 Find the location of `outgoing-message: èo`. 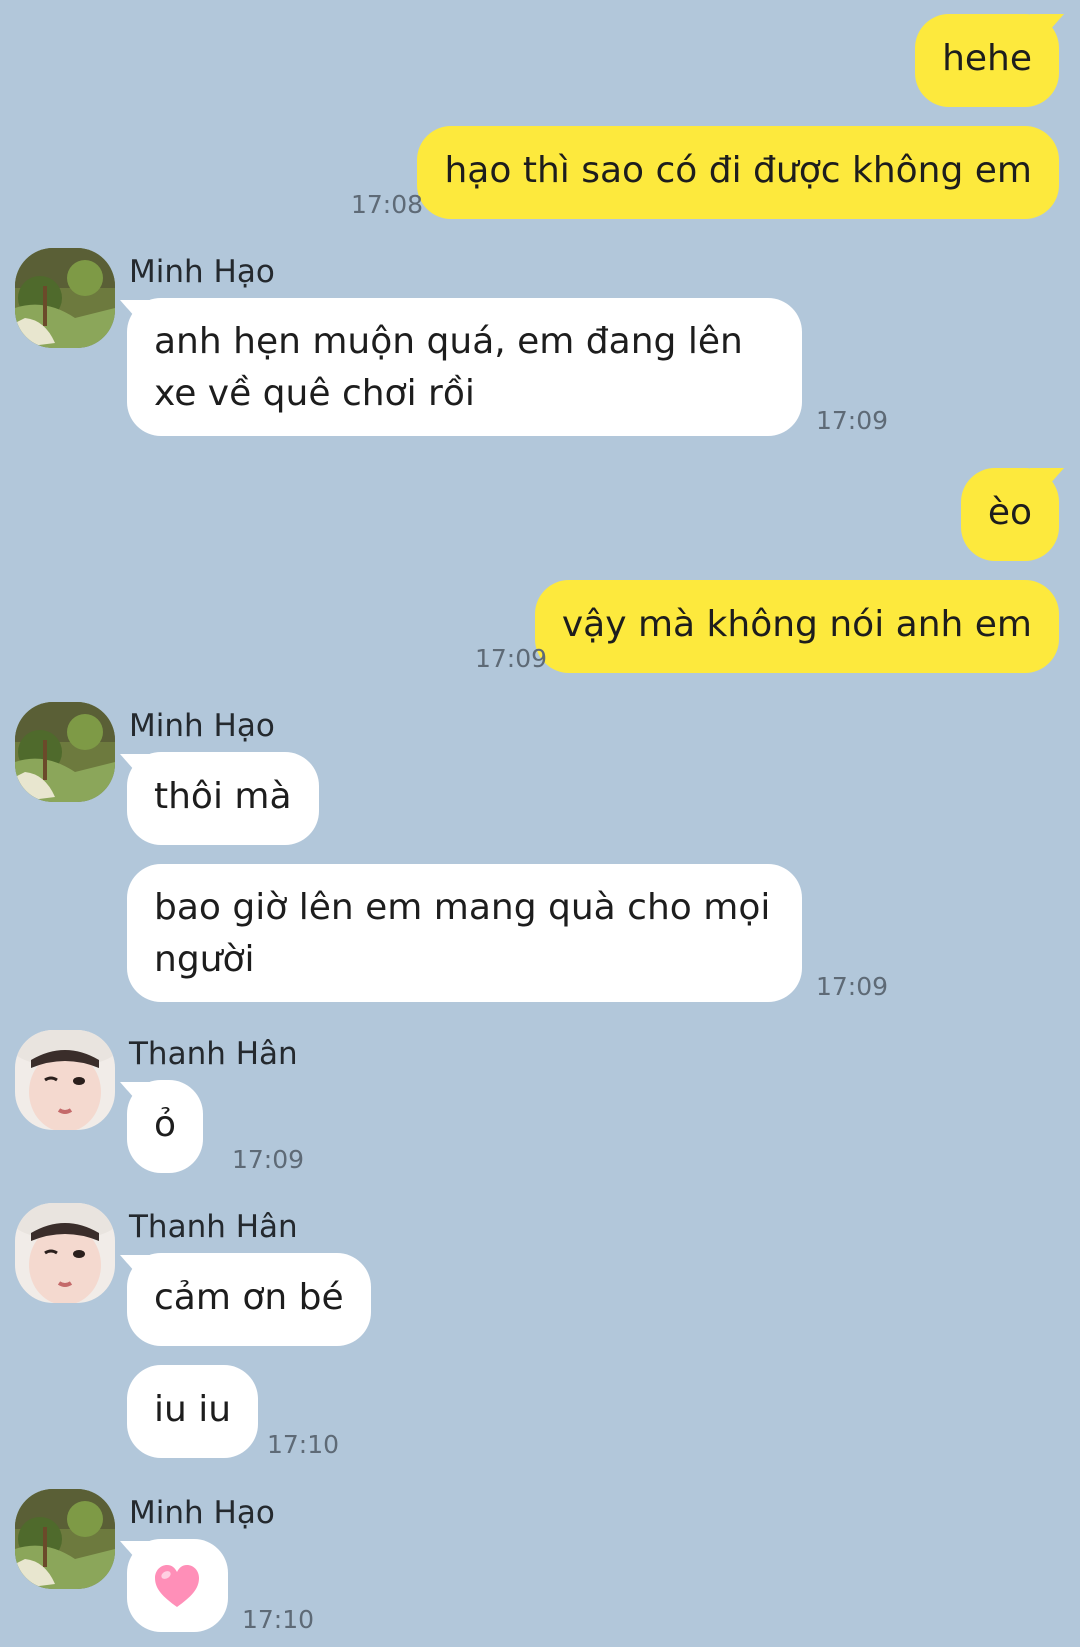

outgoing-message: èo is located at coordinates (1009, 514).